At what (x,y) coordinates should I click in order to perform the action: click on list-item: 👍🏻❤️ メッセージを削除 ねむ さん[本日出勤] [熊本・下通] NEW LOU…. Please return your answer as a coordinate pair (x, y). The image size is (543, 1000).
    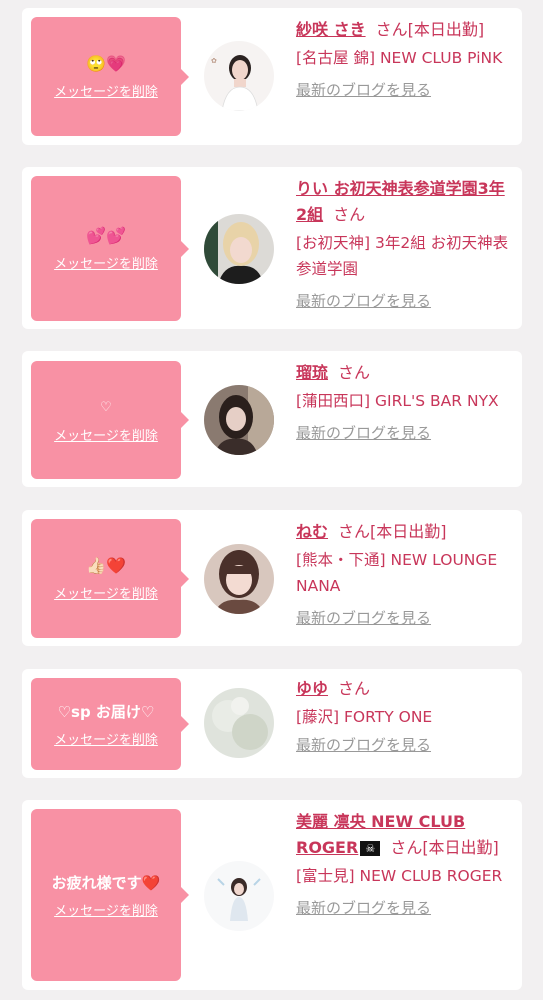
    Looking at the image, I should click on (272, 578).